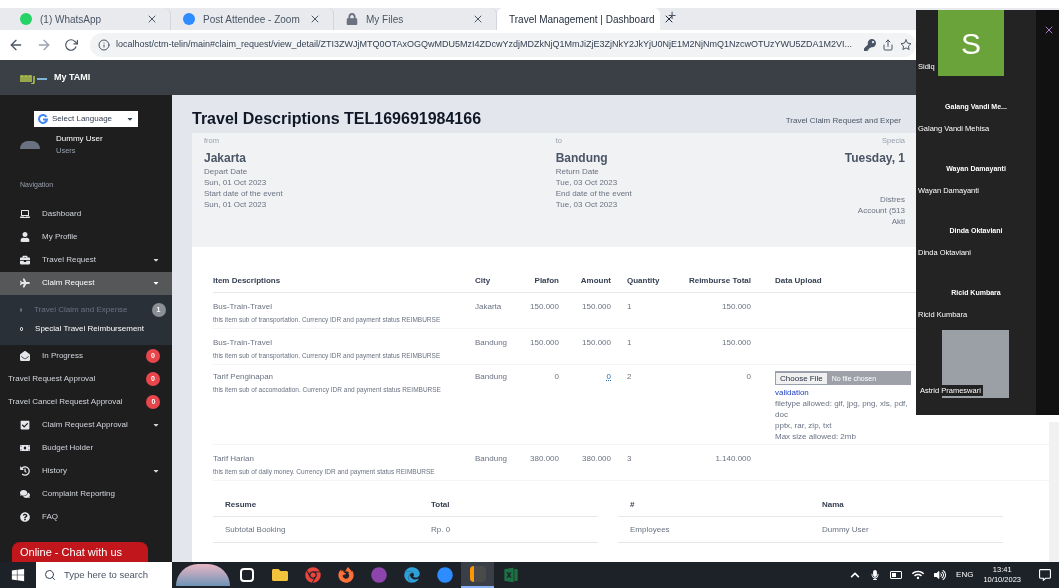 The height and width of the screenshot is (588, 1059). What do you see at coordinates (65, 402) in the screenshot?
I see `nav-label: Travel Cancel Request Approval` at bounding box center [65, 402].